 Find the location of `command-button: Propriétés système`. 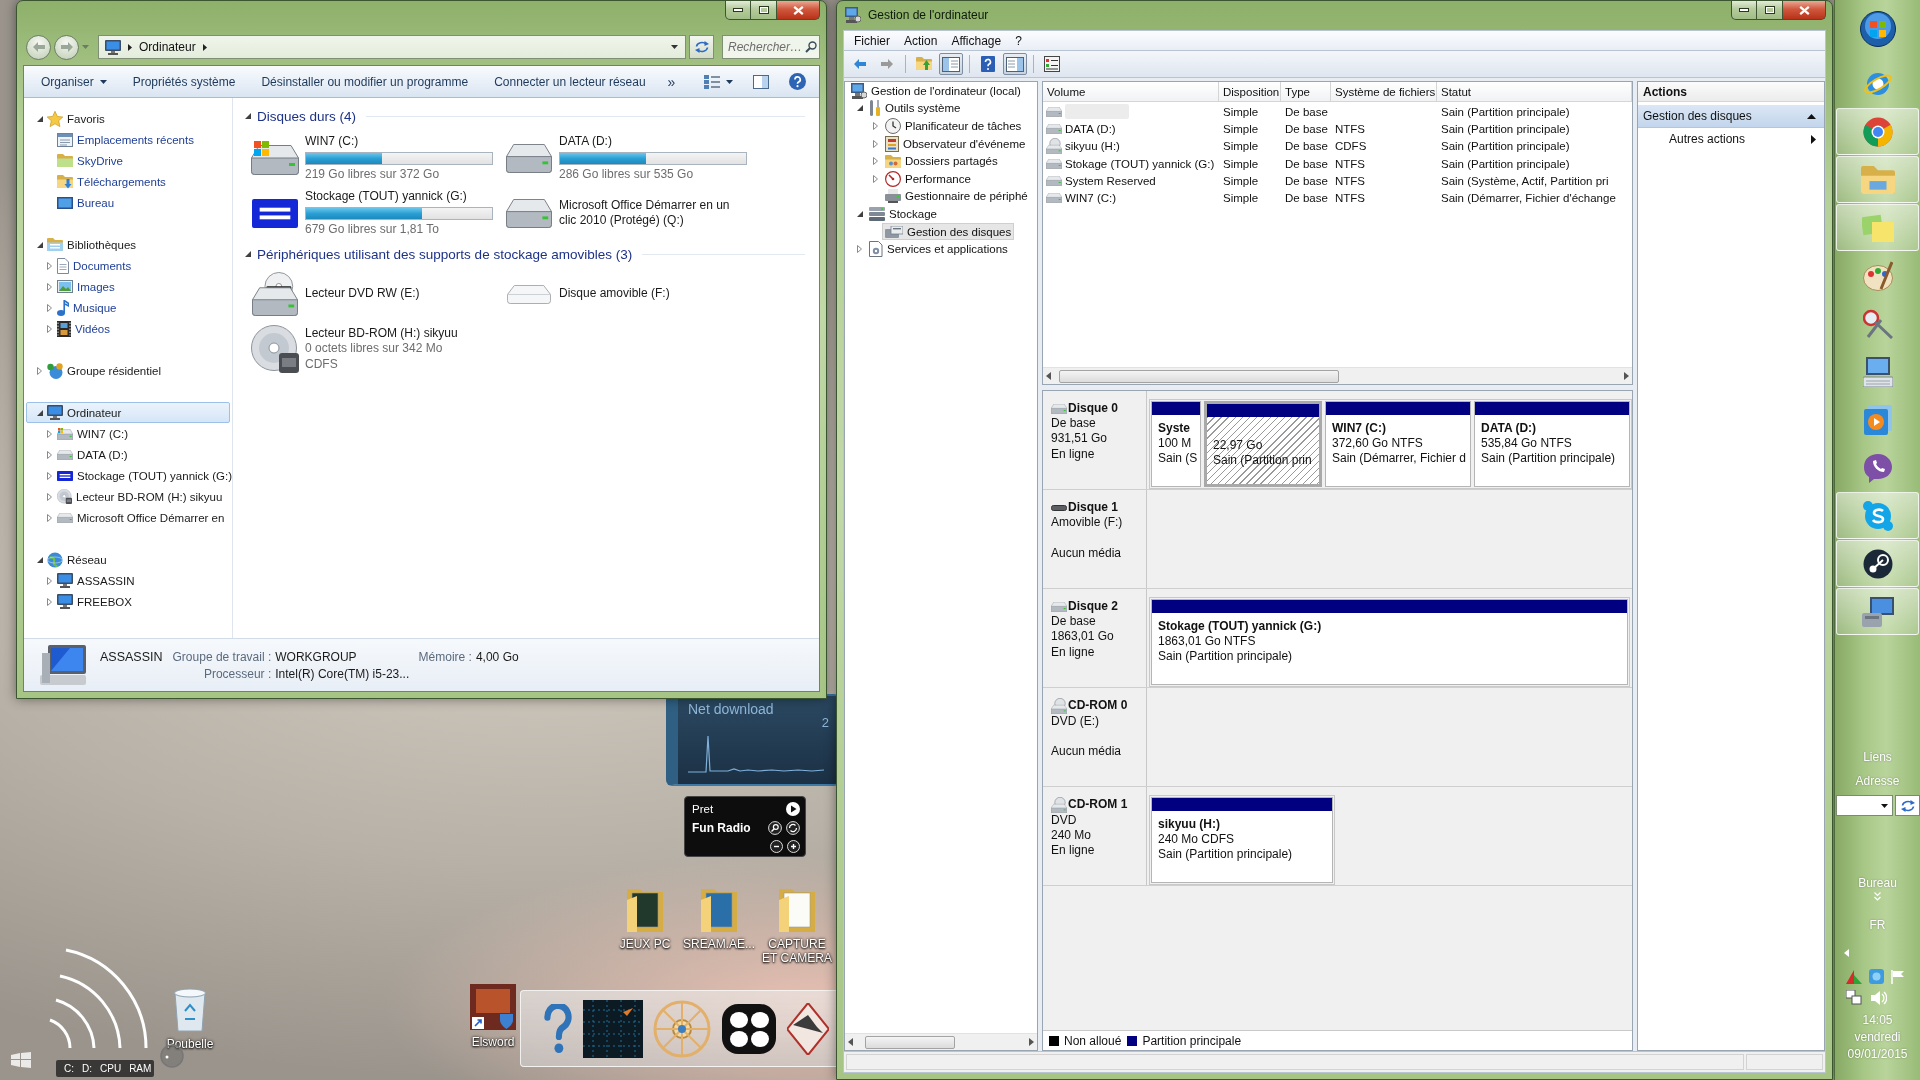

command-button: Propriétés système is located at coordinates (184, 81).